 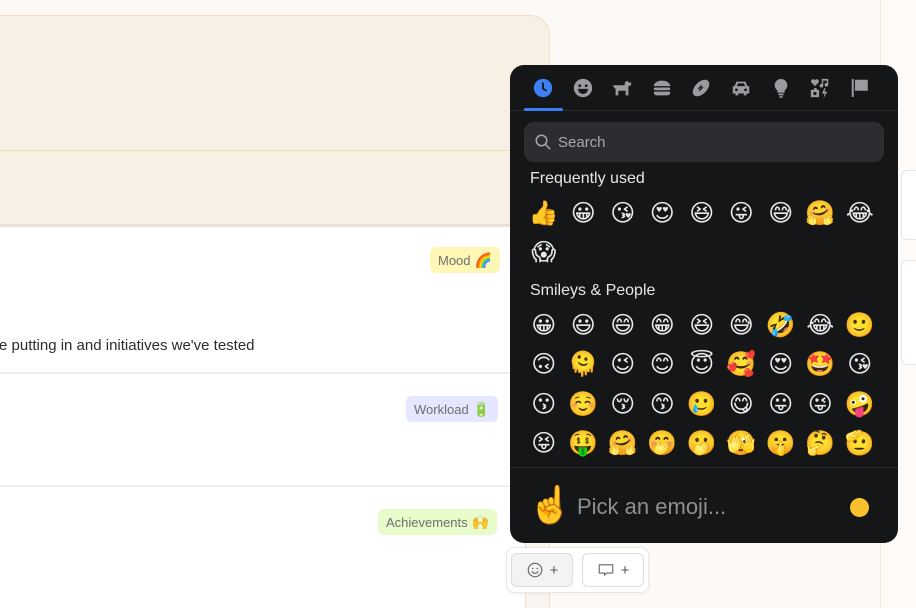 What do you see at coordinates (543, 142) in the screenshot?
I see `search-icon` at bounding box center [543, 142].